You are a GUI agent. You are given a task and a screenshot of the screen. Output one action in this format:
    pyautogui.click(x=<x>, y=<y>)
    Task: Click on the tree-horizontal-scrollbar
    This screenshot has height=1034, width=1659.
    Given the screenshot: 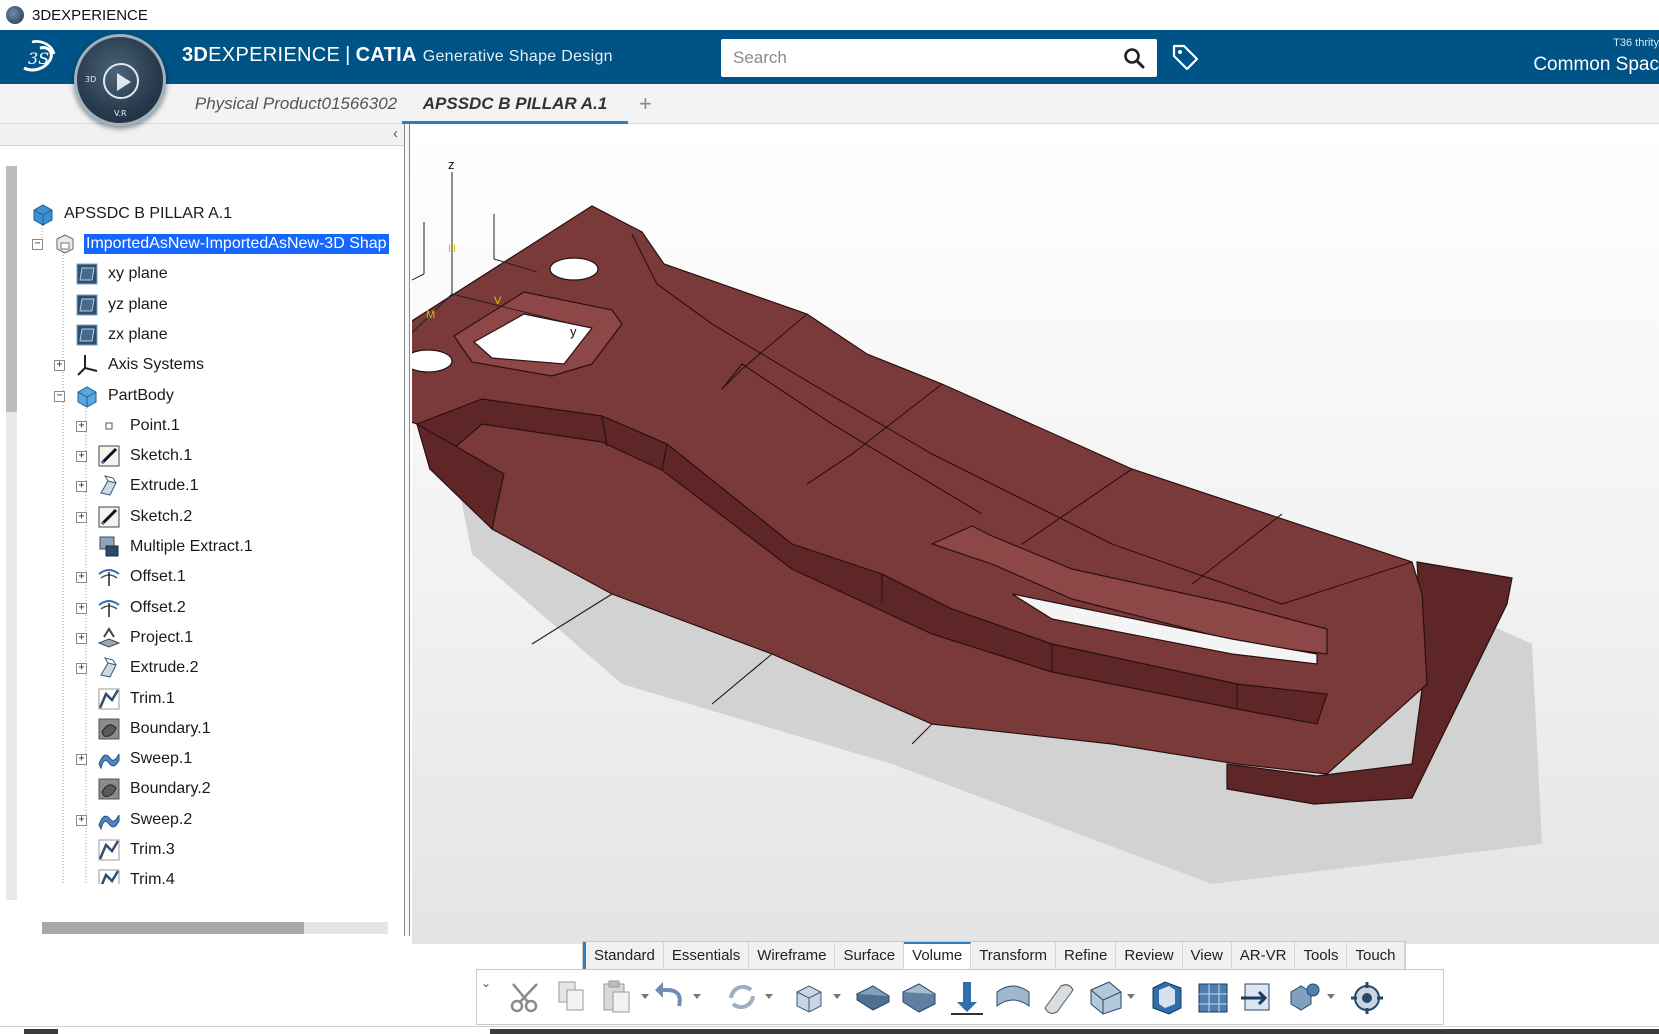 What is the action you would take?
    pyautogui.click(x=215, y=928)
    